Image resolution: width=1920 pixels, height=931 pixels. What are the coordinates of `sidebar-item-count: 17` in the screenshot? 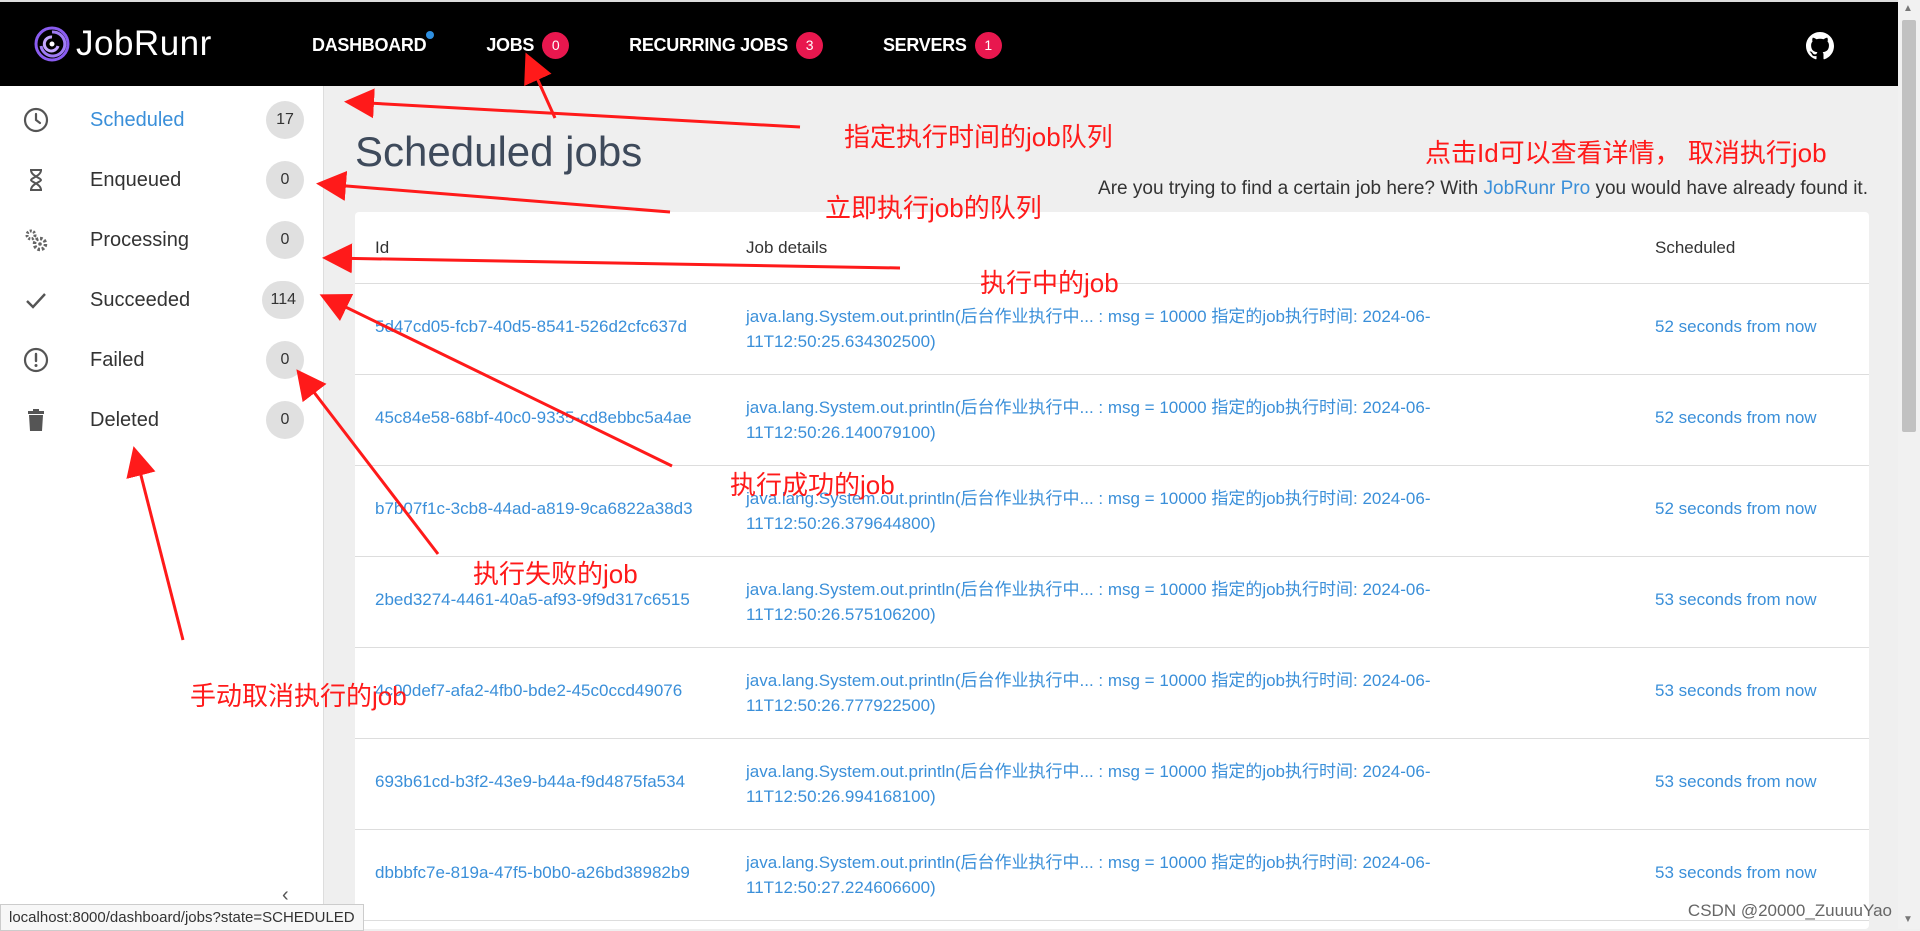 It's located at (285, 120).